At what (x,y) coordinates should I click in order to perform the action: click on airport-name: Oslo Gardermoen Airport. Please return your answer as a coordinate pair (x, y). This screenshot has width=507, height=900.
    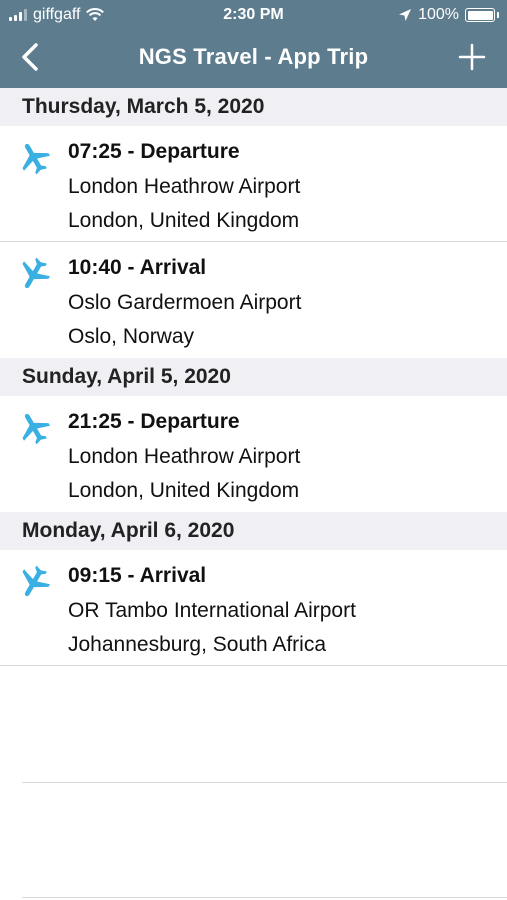
    Looking at the image, I should click on (185, 302).